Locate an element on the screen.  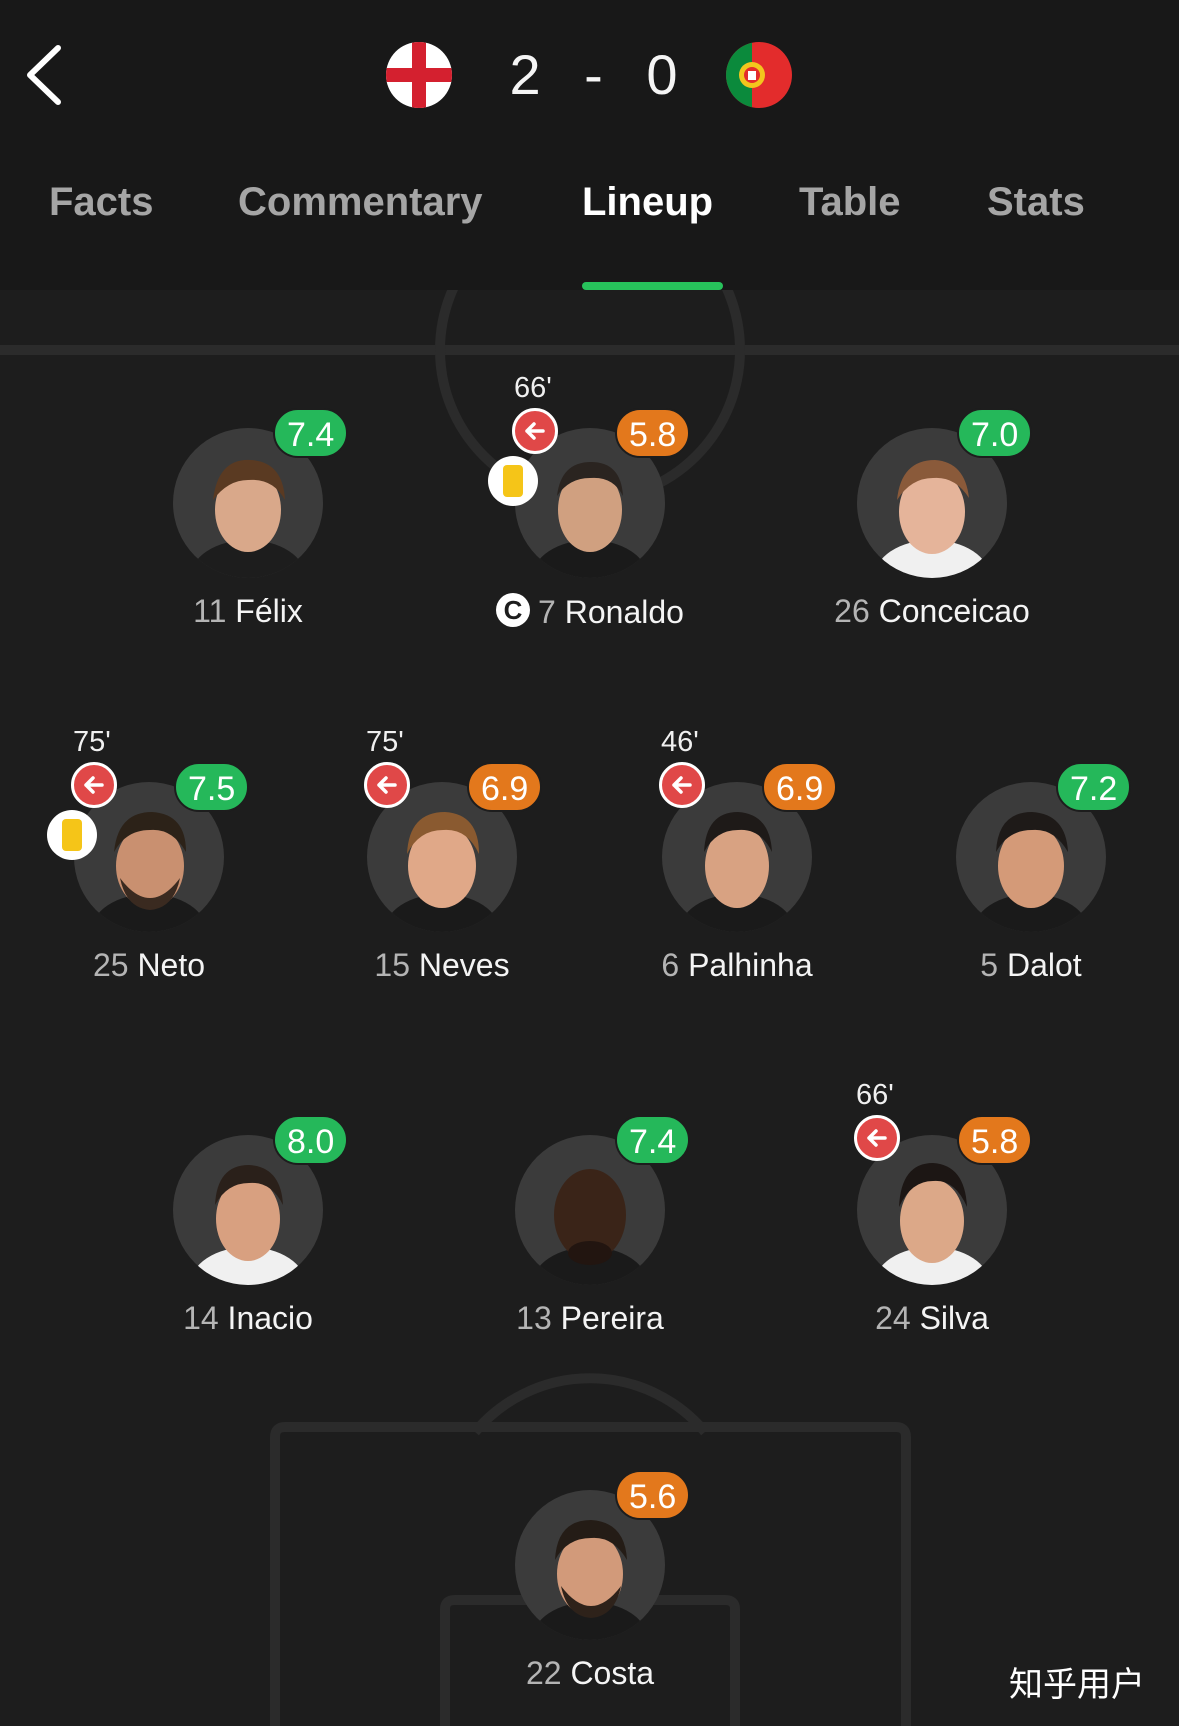
player-palhinha: 46' 6.9 6 Palhinha is located at coordinates (737, 869).